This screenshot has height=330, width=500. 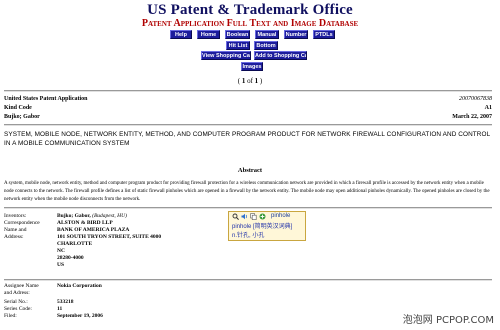 I want to click on serial-value: 533218, so click(x=65, y=302).